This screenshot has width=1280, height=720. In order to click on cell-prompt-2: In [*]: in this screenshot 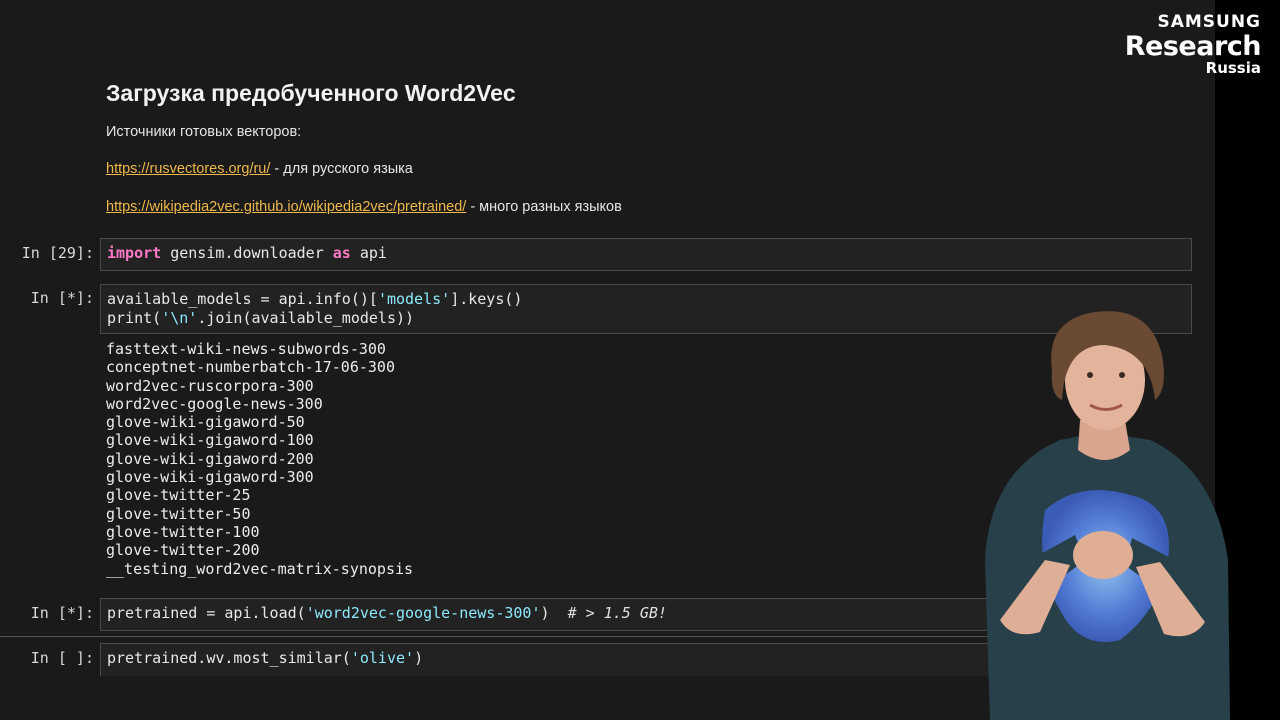, I will do `click(62, 298)`.